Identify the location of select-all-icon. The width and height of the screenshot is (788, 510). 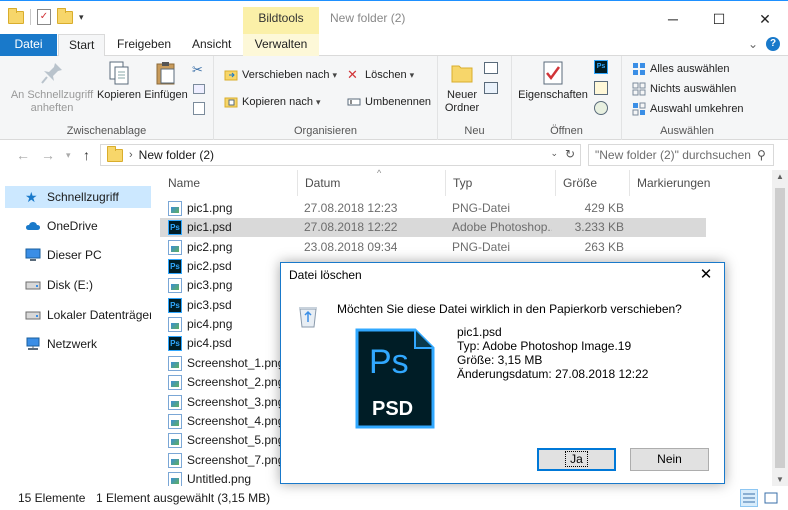
(639, 69).